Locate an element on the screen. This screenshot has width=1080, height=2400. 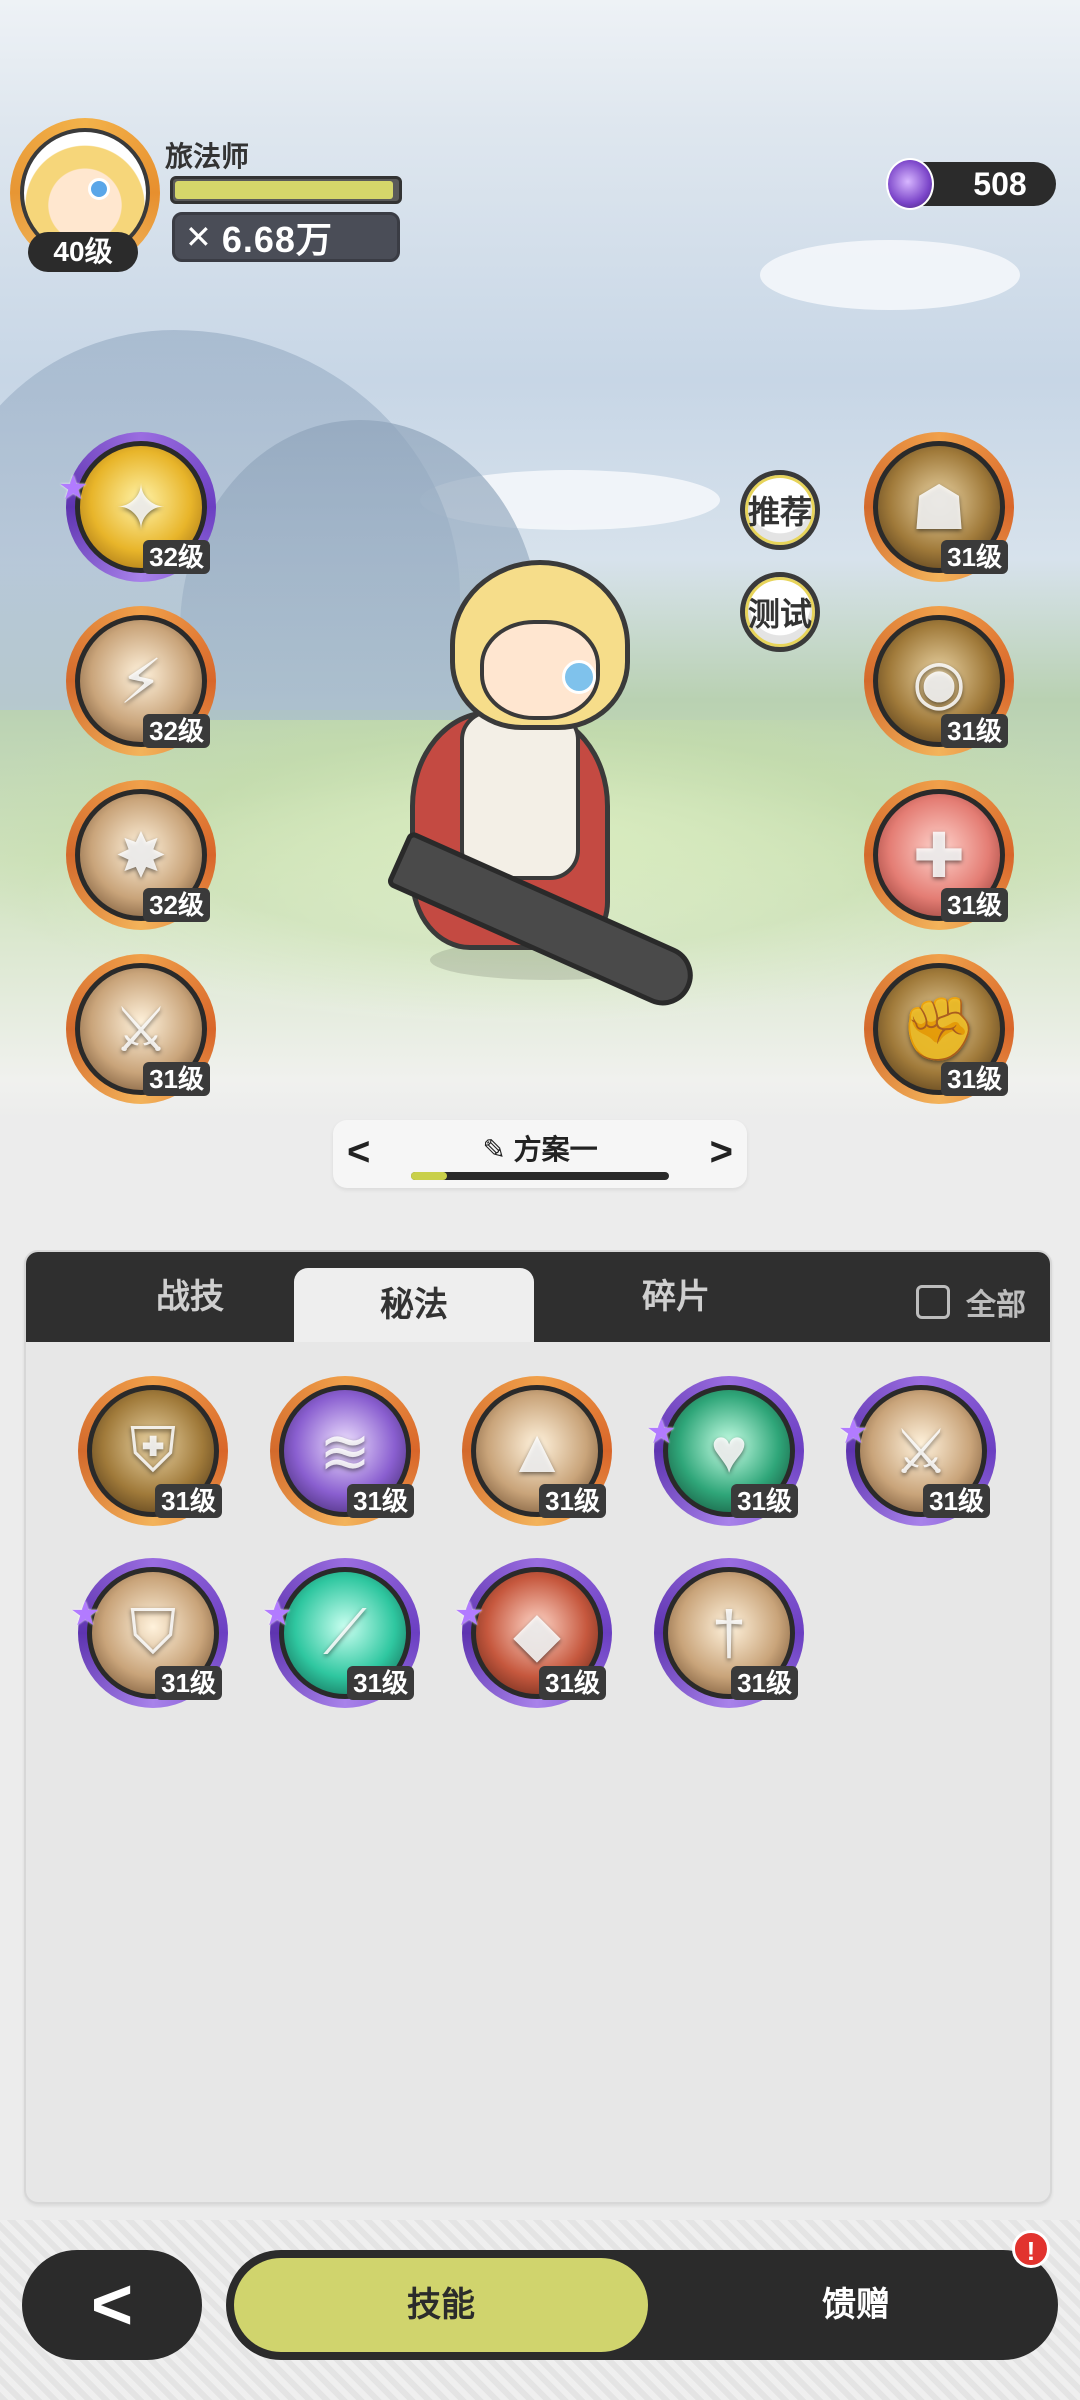
loadout-selector: < ✎ 方案一 > is located at coordinates (540, 1154).